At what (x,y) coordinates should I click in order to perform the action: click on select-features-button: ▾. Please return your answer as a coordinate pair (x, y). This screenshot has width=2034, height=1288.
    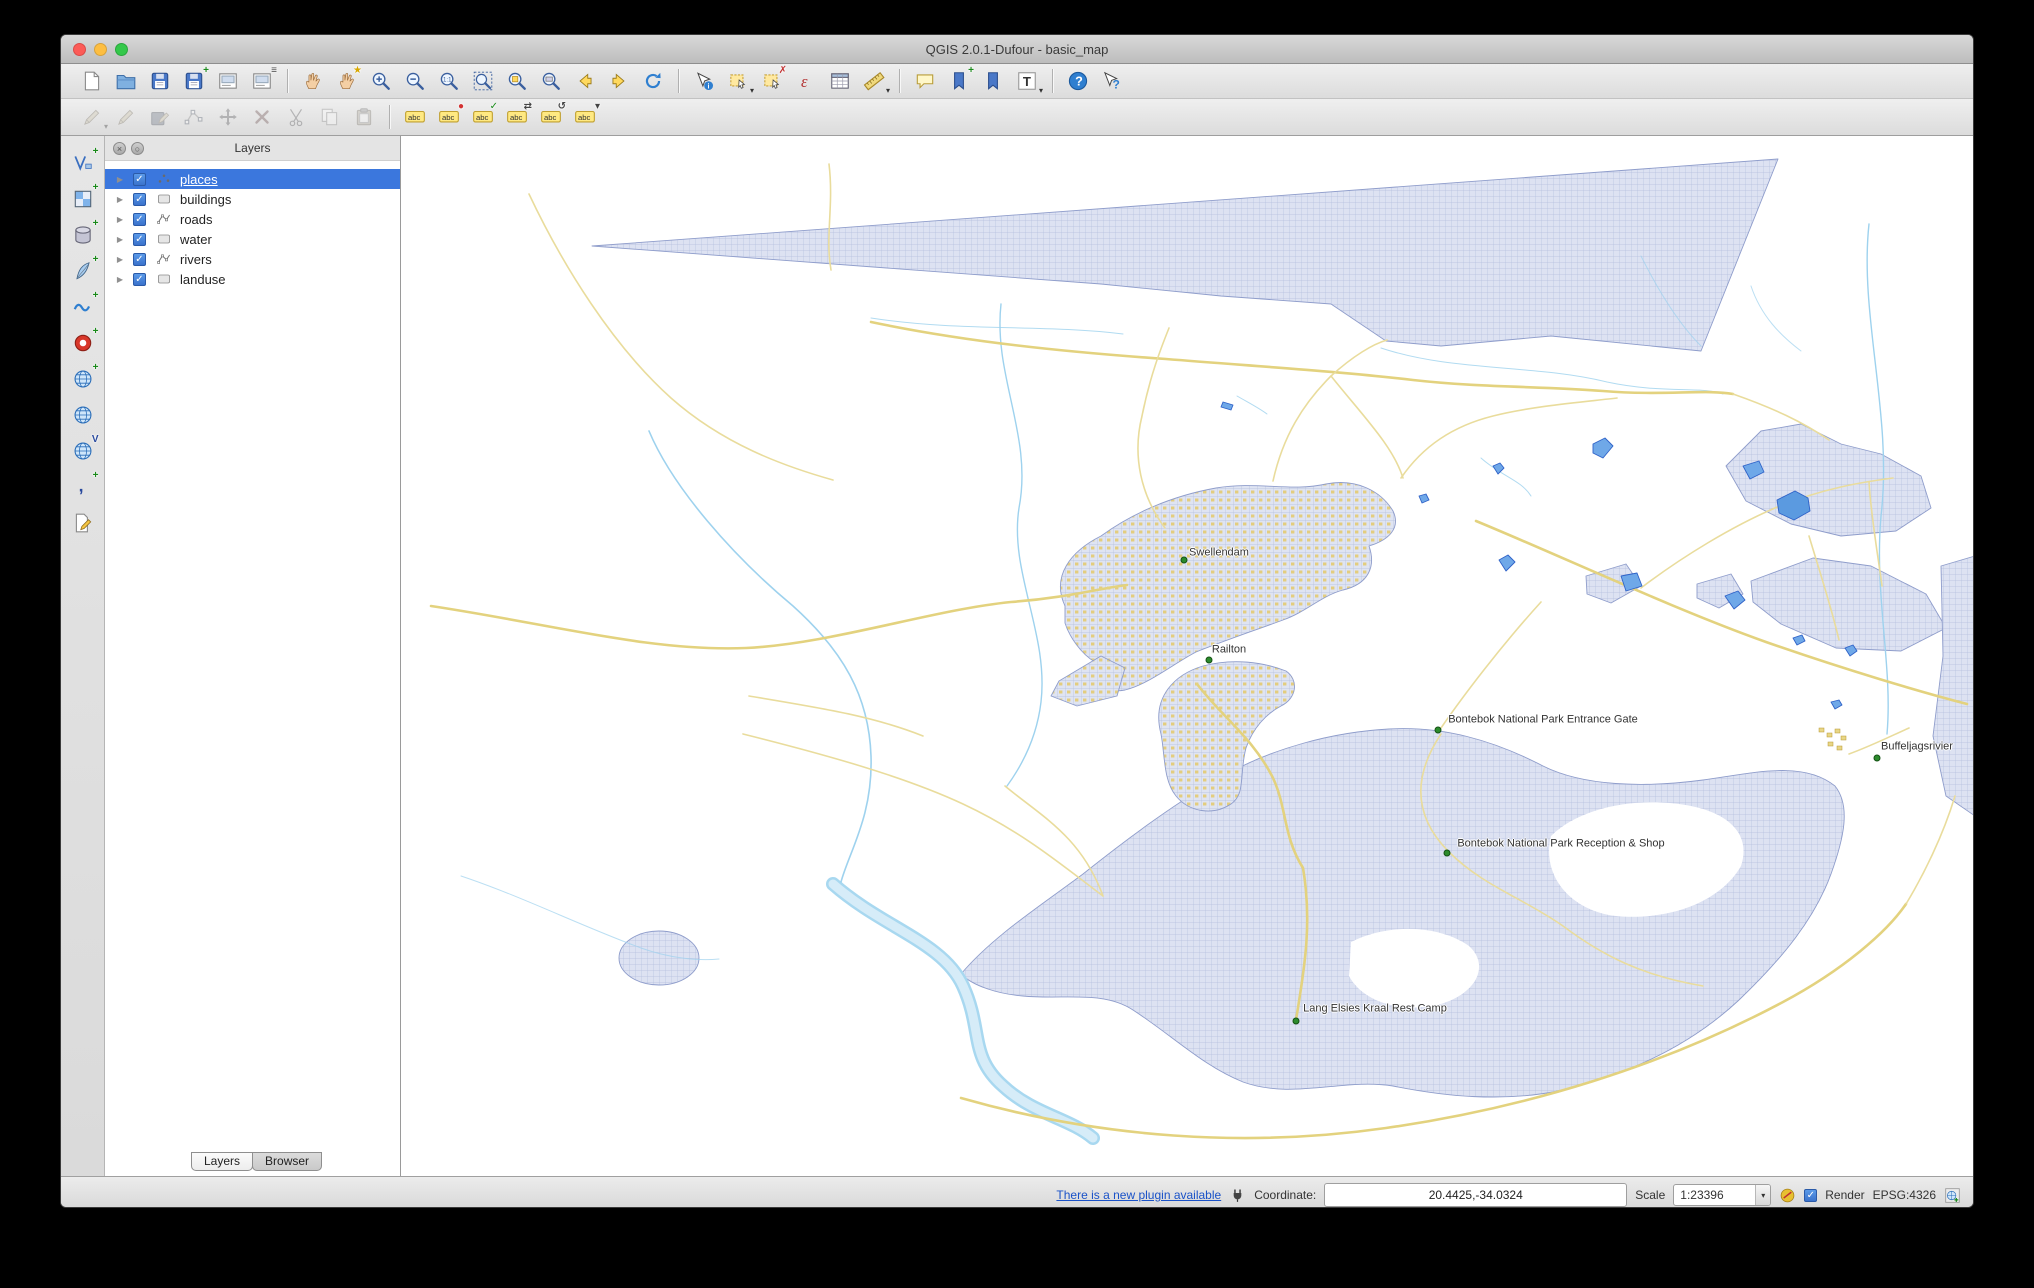
    Looking at the image, I should click on (738, 81).